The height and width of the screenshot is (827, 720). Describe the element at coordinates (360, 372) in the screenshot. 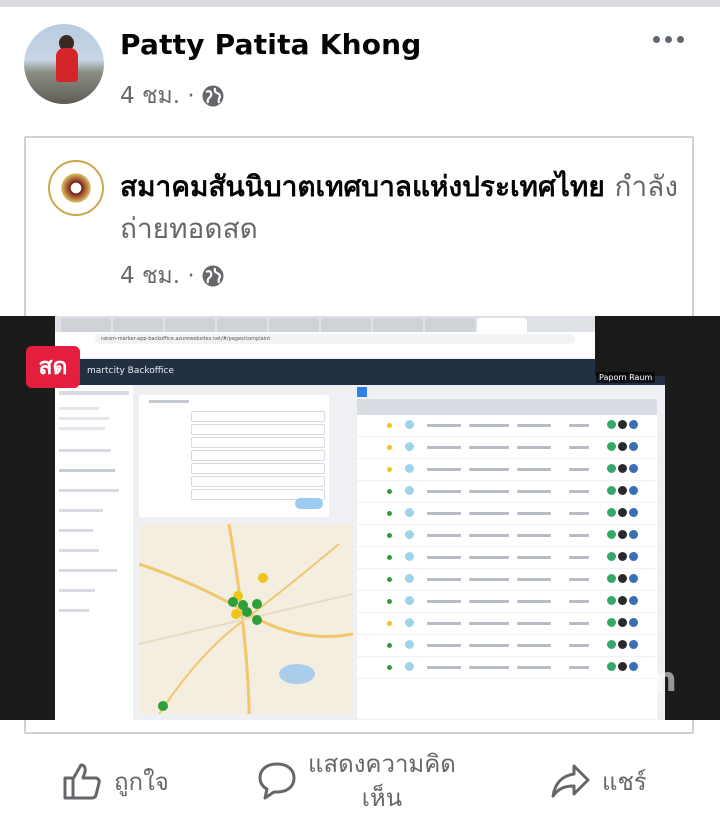

I see `backoffice-app-bar: martcity Backoffice` at that location.